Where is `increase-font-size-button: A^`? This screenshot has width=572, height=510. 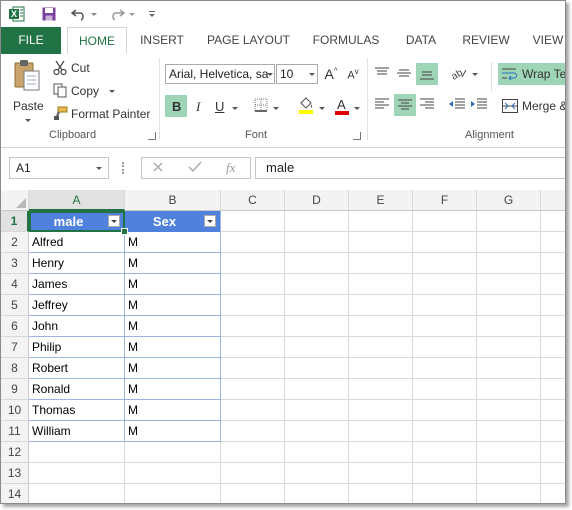
increase-font-size-button: A^ is located at coordinates (331, 74).